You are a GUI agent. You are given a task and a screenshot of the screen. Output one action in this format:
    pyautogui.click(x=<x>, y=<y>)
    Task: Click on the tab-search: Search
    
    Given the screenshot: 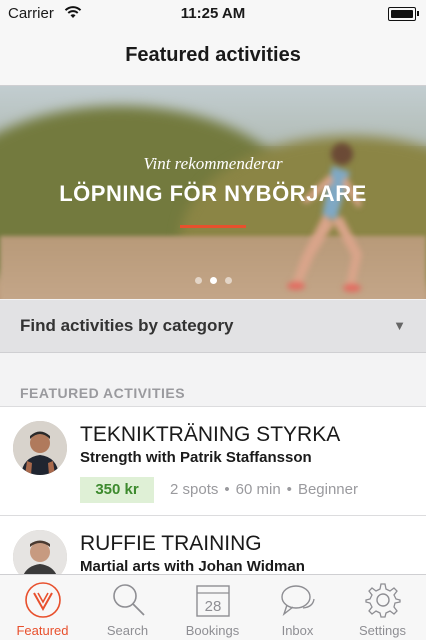 What is the action you would take?
    pyautogui.click(x=127, y=607)
    